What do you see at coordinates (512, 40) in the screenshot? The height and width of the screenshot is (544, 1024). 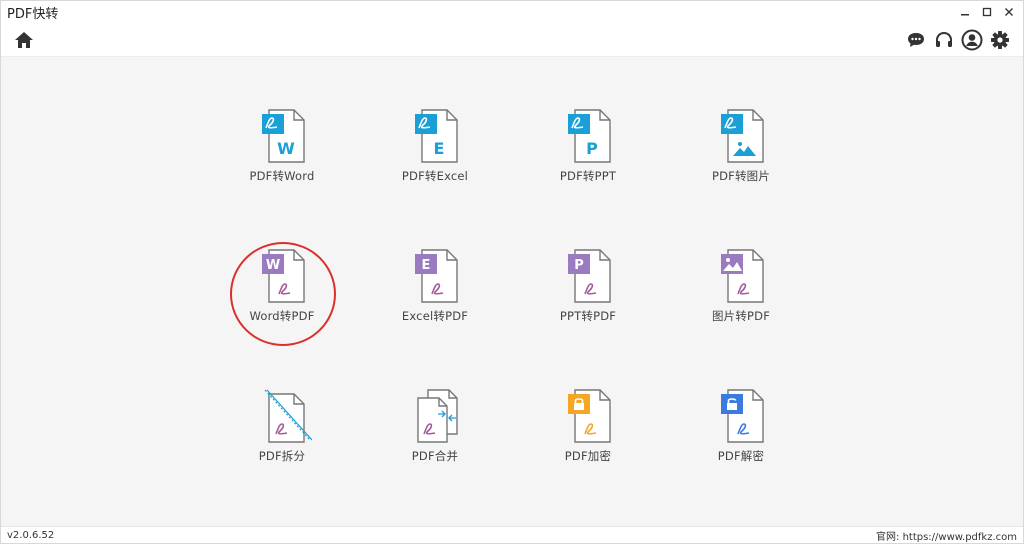 I see `toolbar` at bounding box center [512, 40].